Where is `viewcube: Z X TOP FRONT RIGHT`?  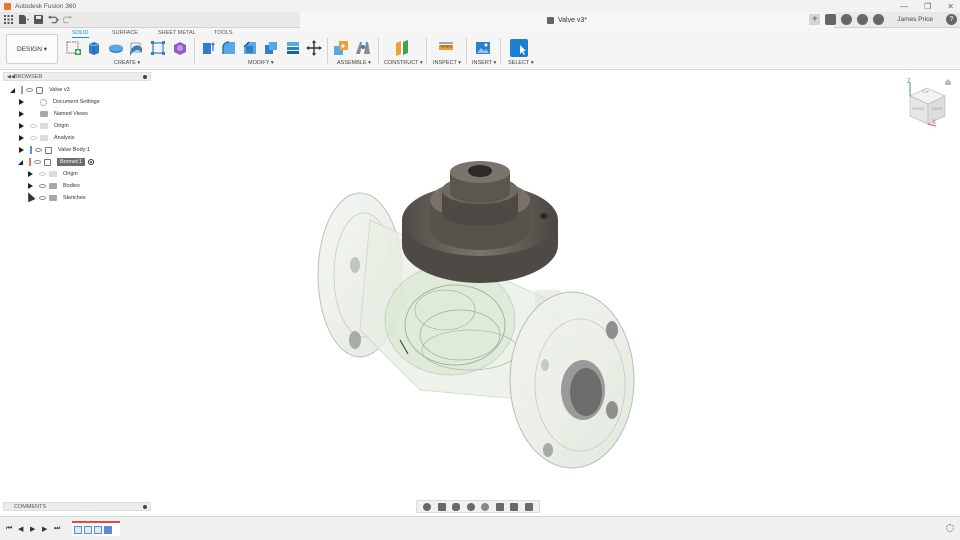
viewcube: Z X TOP FRONT RIGHT is located at coordinates (926, 103).